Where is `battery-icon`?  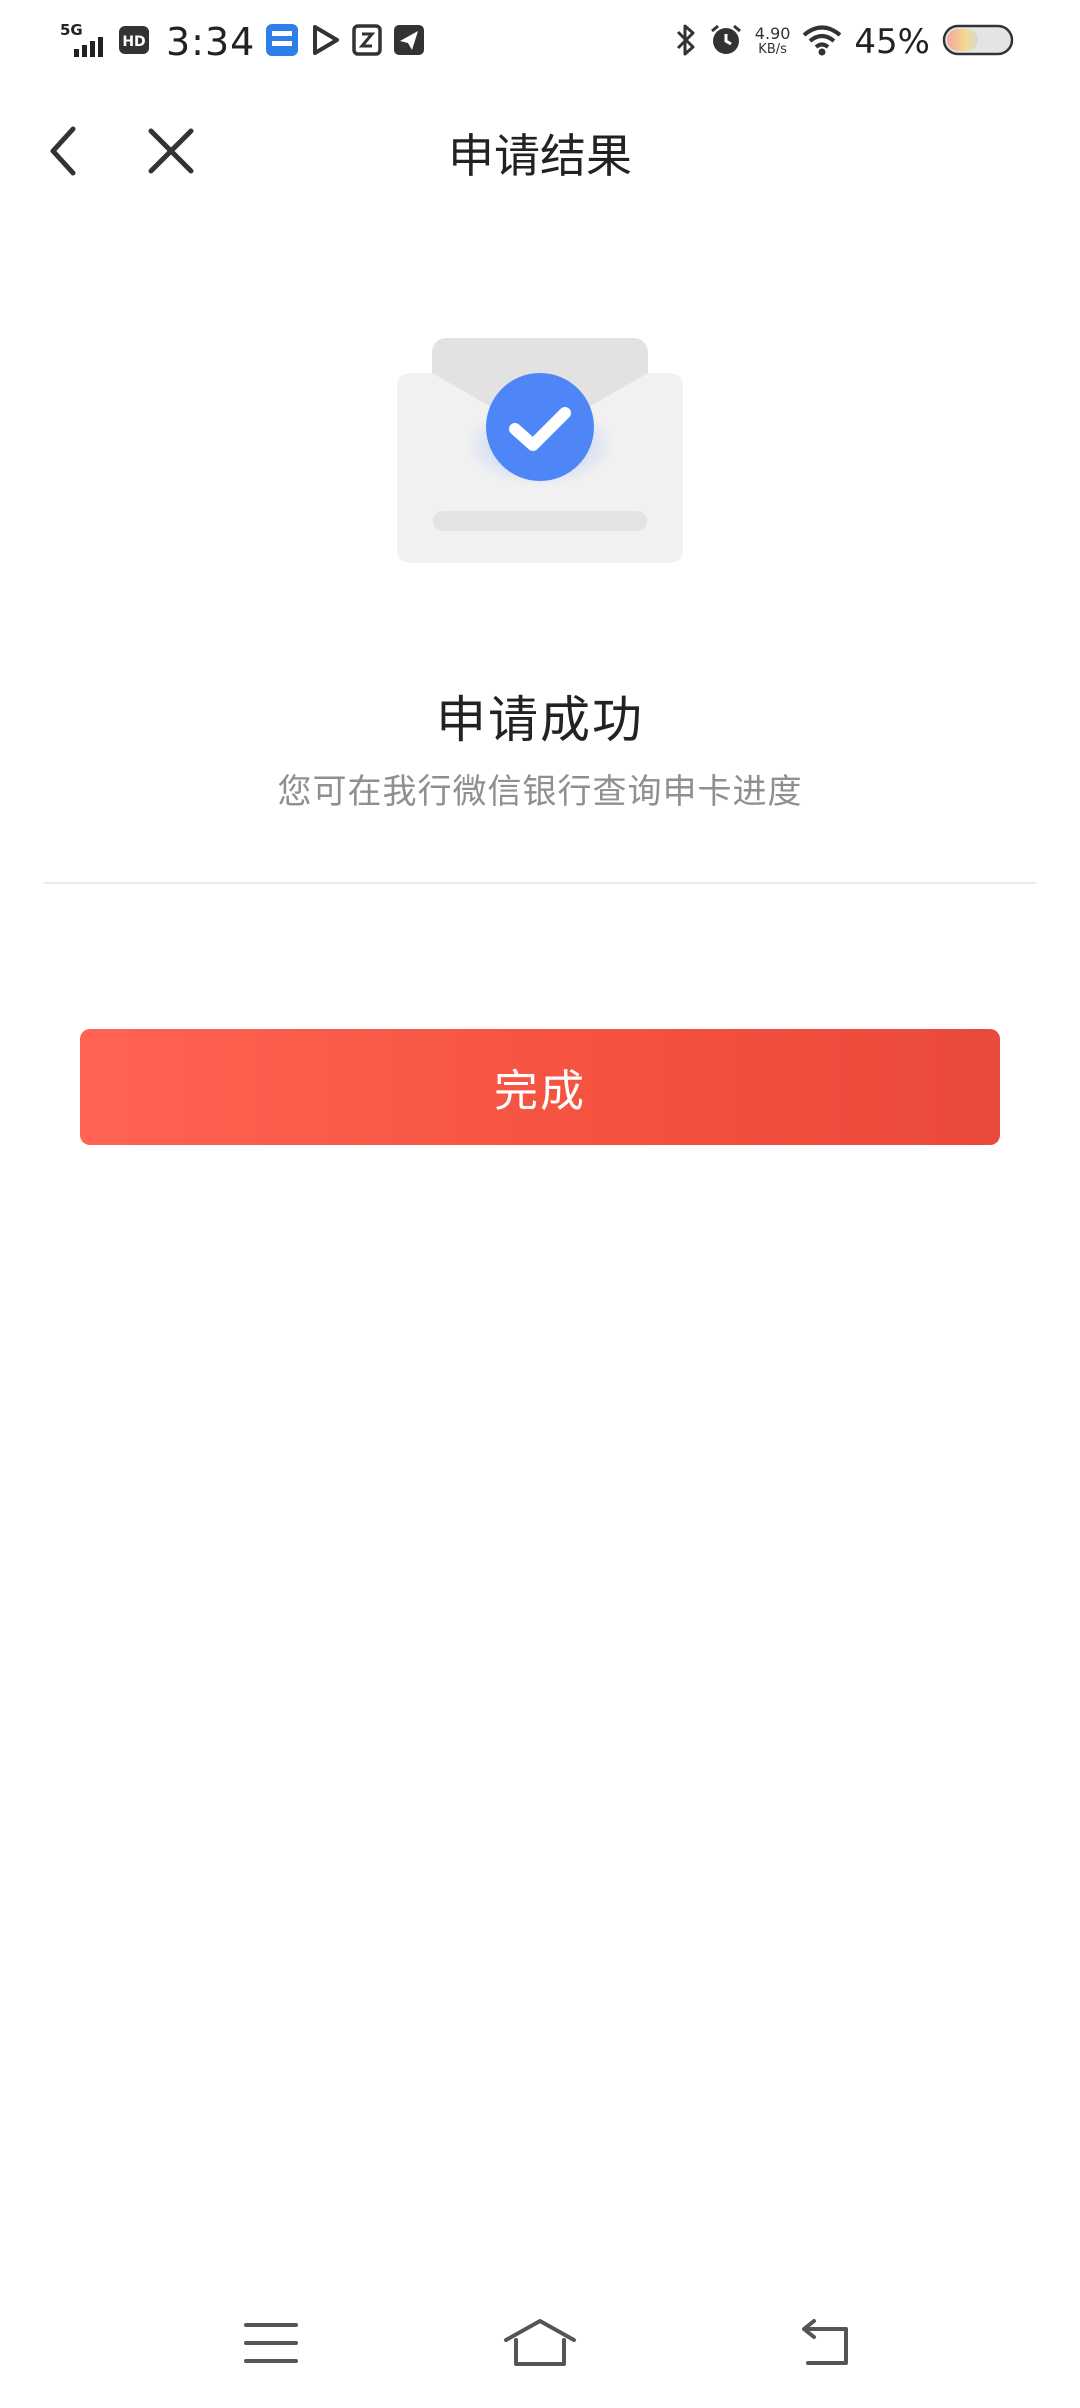
battery-icon is located at coordinates (979, 42).